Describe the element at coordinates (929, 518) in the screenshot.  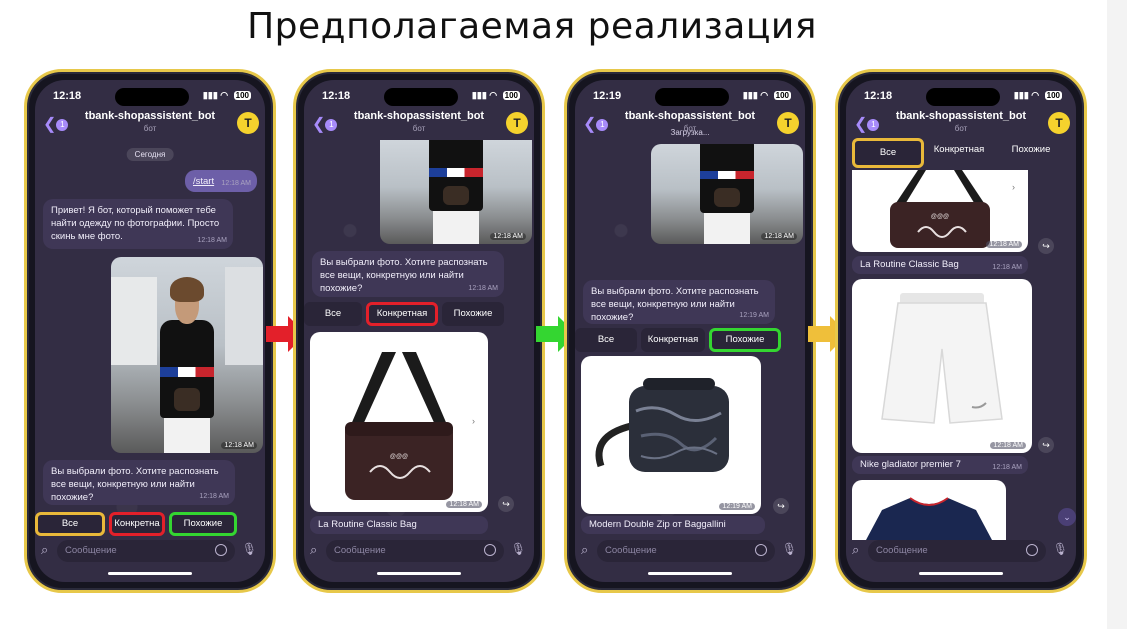
I see `tshirt-image` at that location.